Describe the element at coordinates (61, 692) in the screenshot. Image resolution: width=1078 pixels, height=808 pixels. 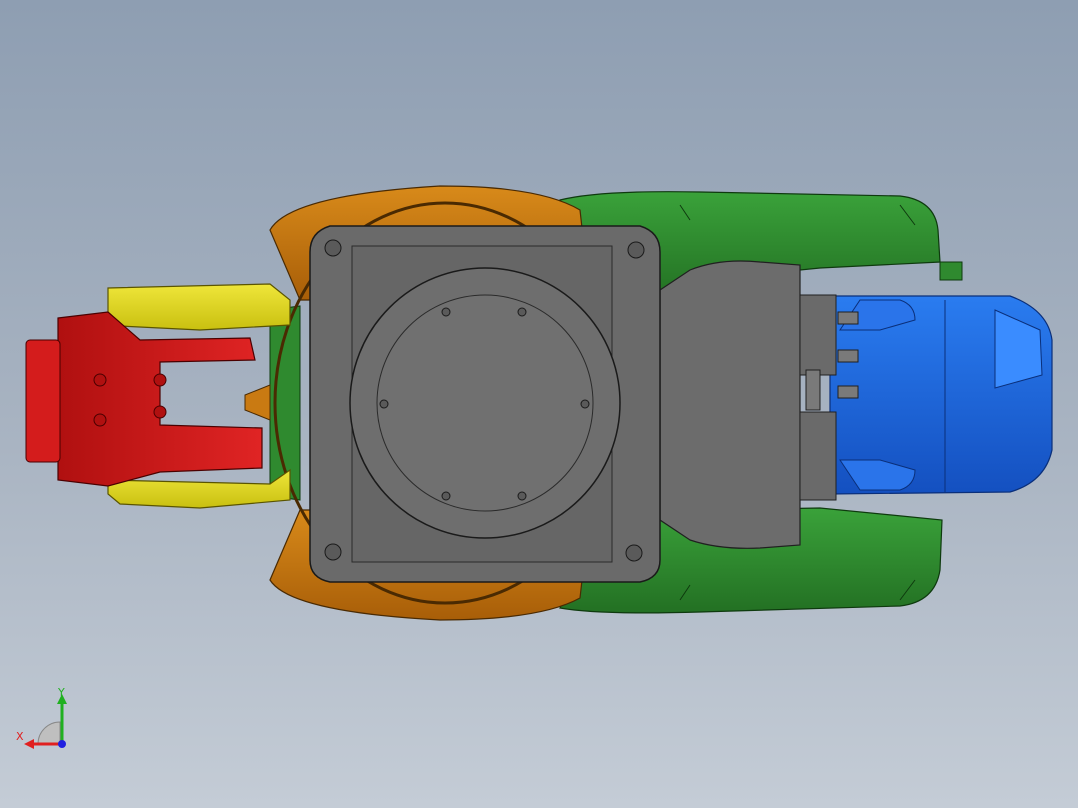
I see `y-axis-label: Y` at that location.